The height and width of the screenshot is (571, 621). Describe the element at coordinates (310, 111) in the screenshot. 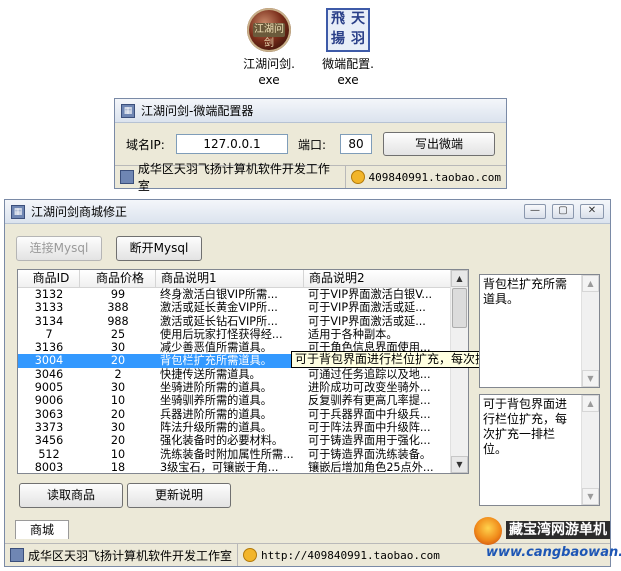

I see `config-titlebar: ▦ 江湖问剑-微端配置器` at that location.